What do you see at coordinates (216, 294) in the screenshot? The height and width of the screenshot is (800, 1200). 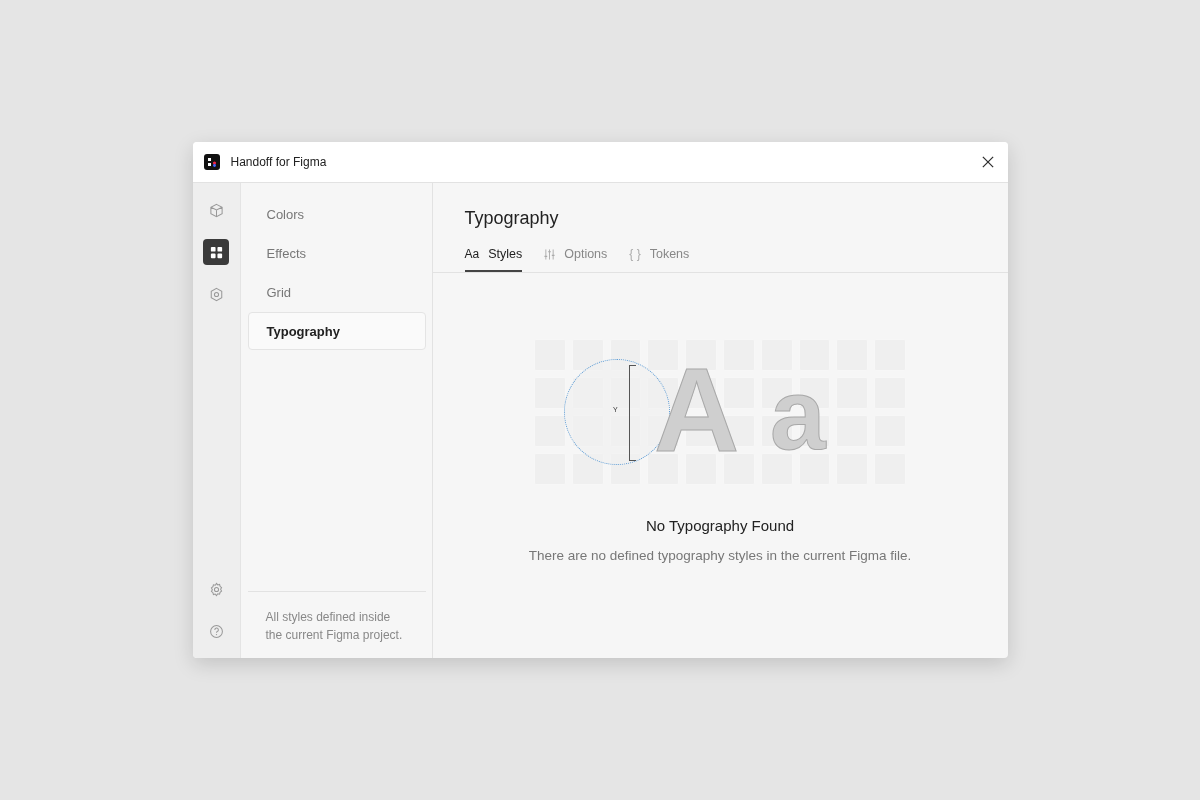 I see `hexagon-icon` at bounding box center [216, 294].